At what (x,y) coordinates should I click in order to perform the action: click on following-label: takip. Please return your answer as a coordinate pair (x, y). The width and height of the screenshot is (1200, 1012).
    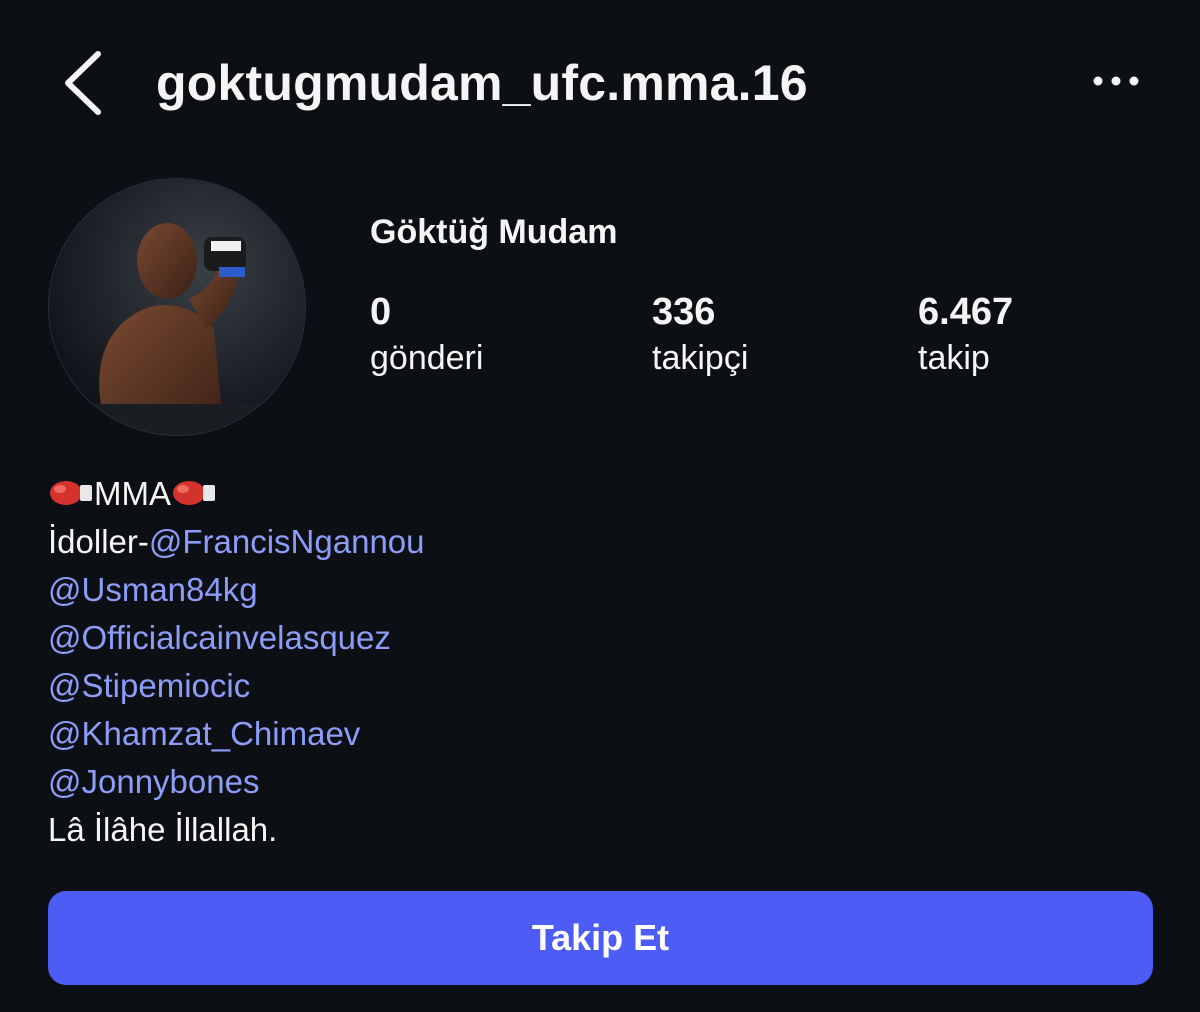
    Looking at the image, I should click on (954, 358).